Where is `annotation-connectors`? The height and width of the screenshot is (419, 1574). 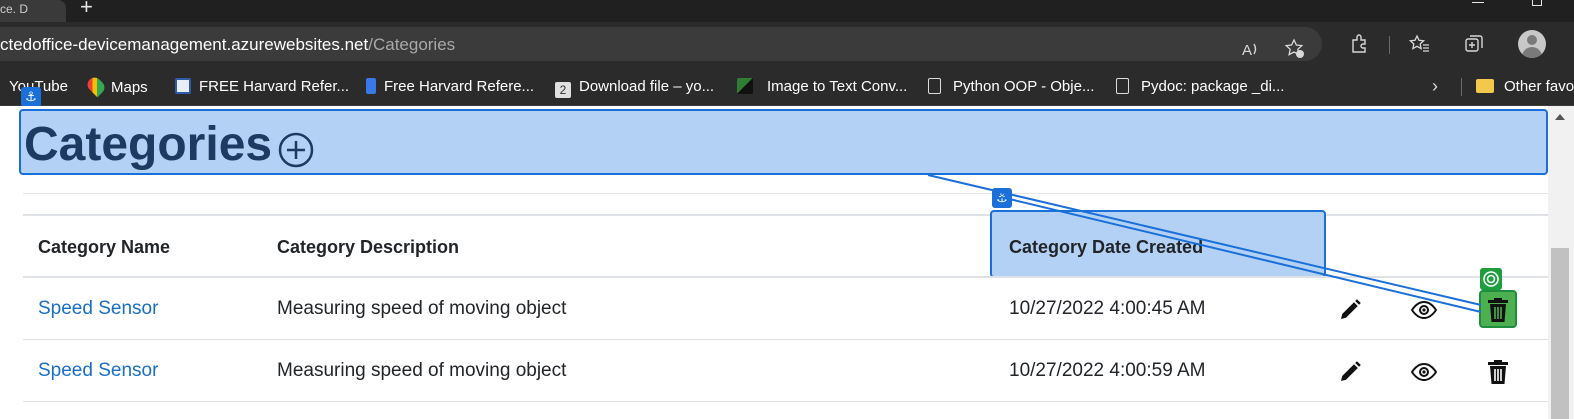 annotation-connectors is located at coordinates (1204, 243).